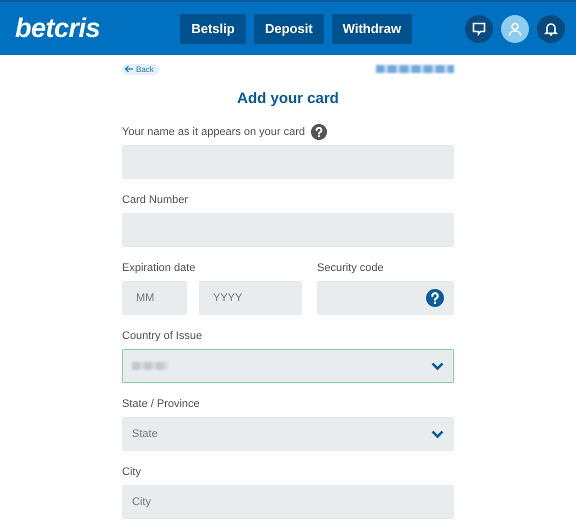 The width and height of the screenshot is (576, 530). Describe the element at coordinates (97, 28) in the screenshot. I see `logo: betcris` at that location.